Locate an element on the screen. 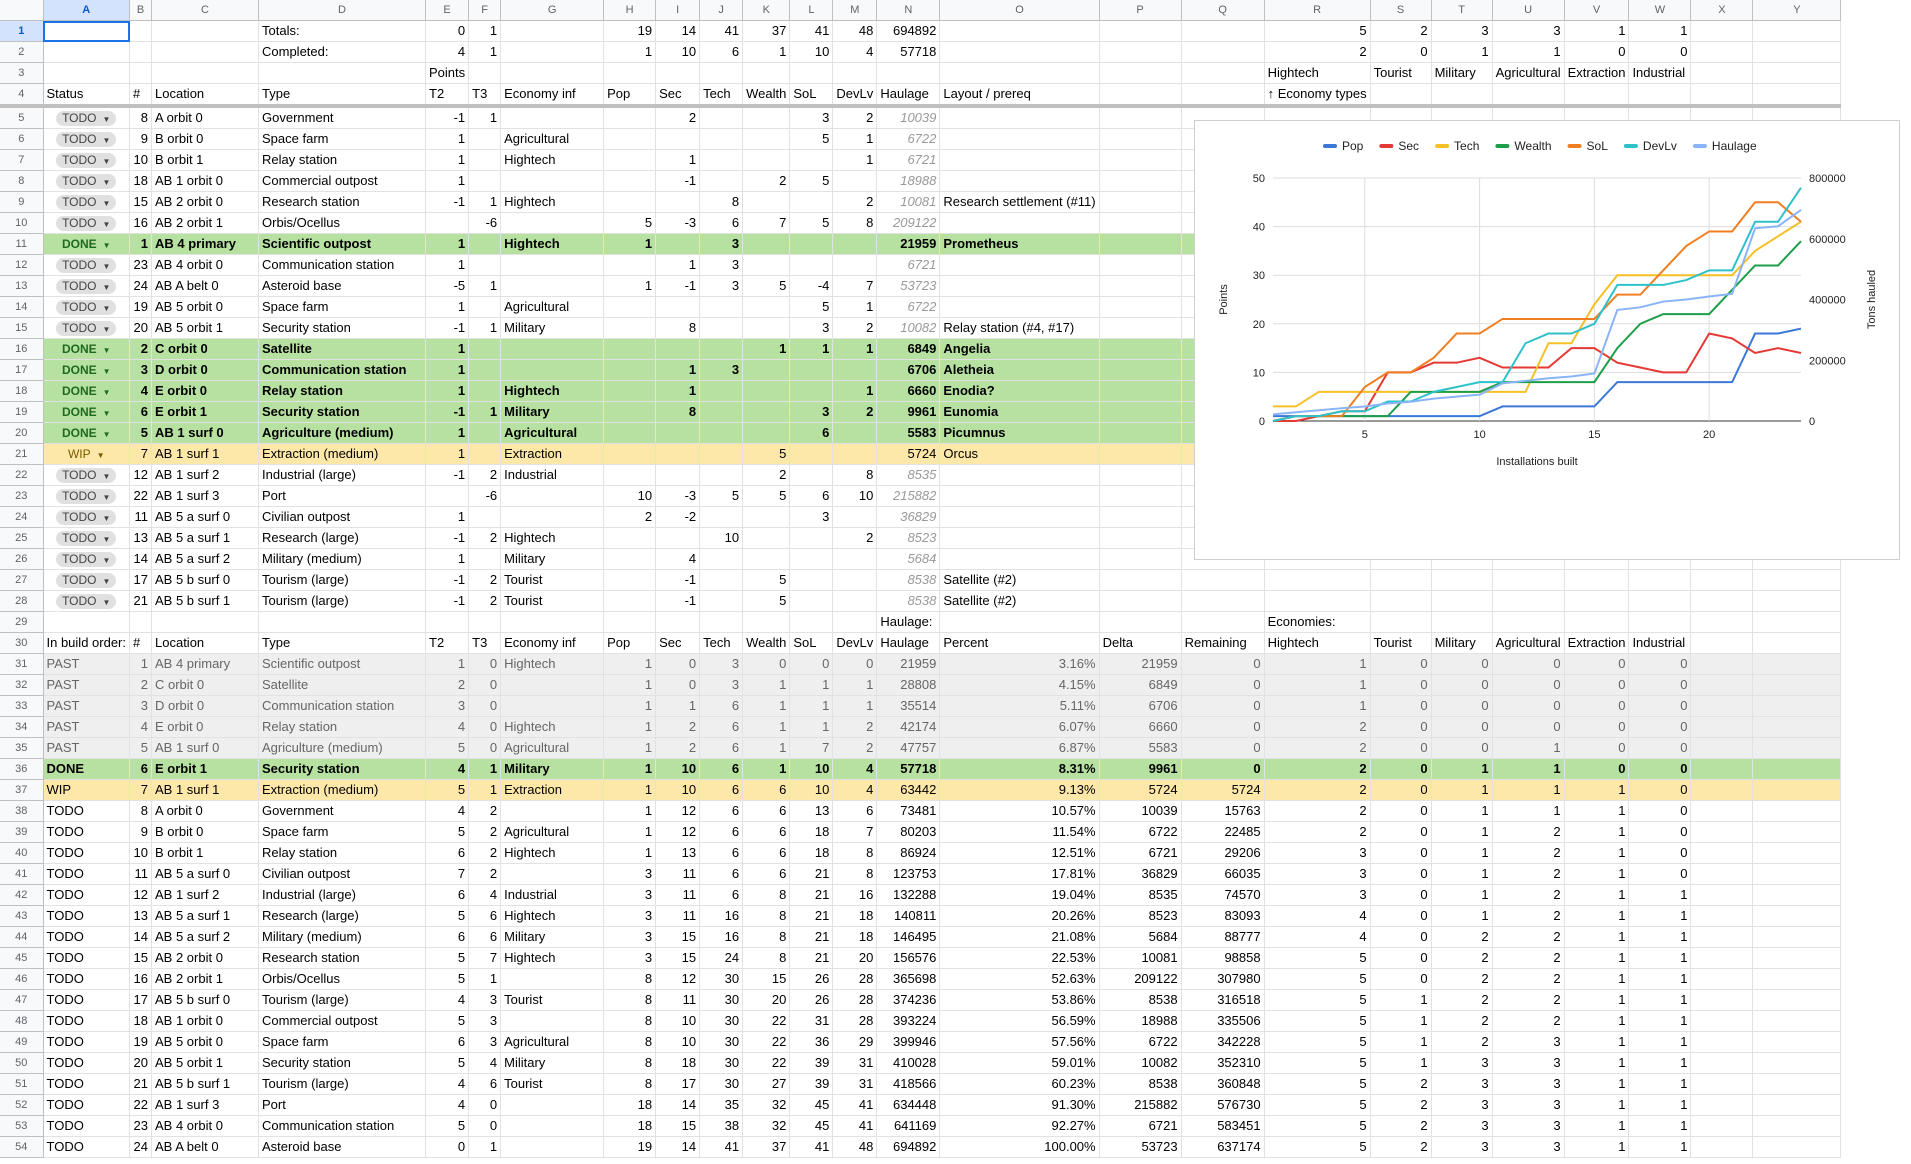 This screenshot has height=1164, width=1911. cell: Research station is located at coordinates (342, 202).